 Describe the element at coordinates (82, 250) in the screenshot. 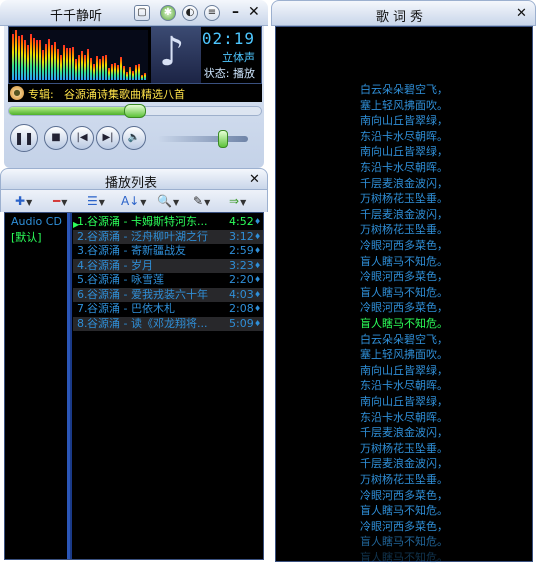

I see `track-number: 3.` at that location.